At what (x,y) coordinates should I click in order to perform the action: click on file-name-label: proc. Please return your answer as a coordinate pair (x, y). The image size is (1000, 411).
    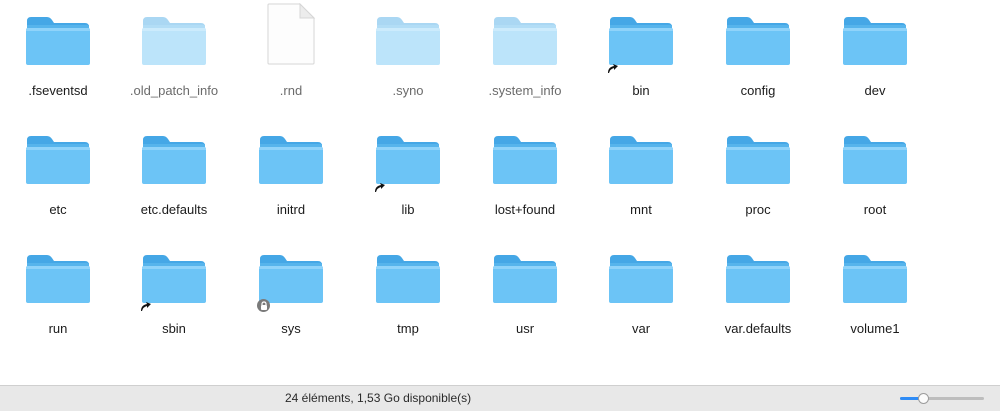
    Looking at the image, I should click on (758, 209).